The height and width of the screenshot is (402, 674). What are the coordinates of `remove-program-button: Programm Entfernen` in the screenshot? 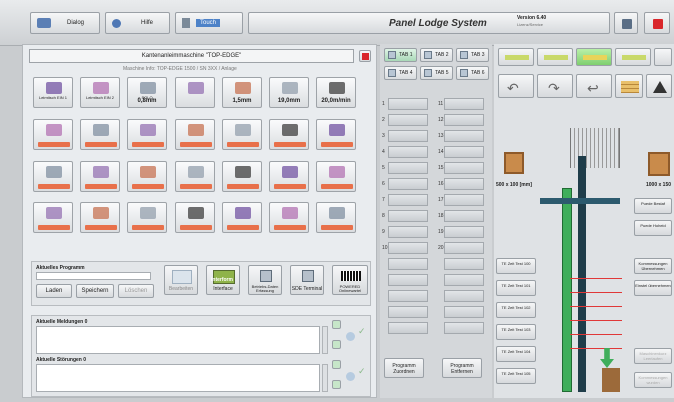 It's located at (462, 368).